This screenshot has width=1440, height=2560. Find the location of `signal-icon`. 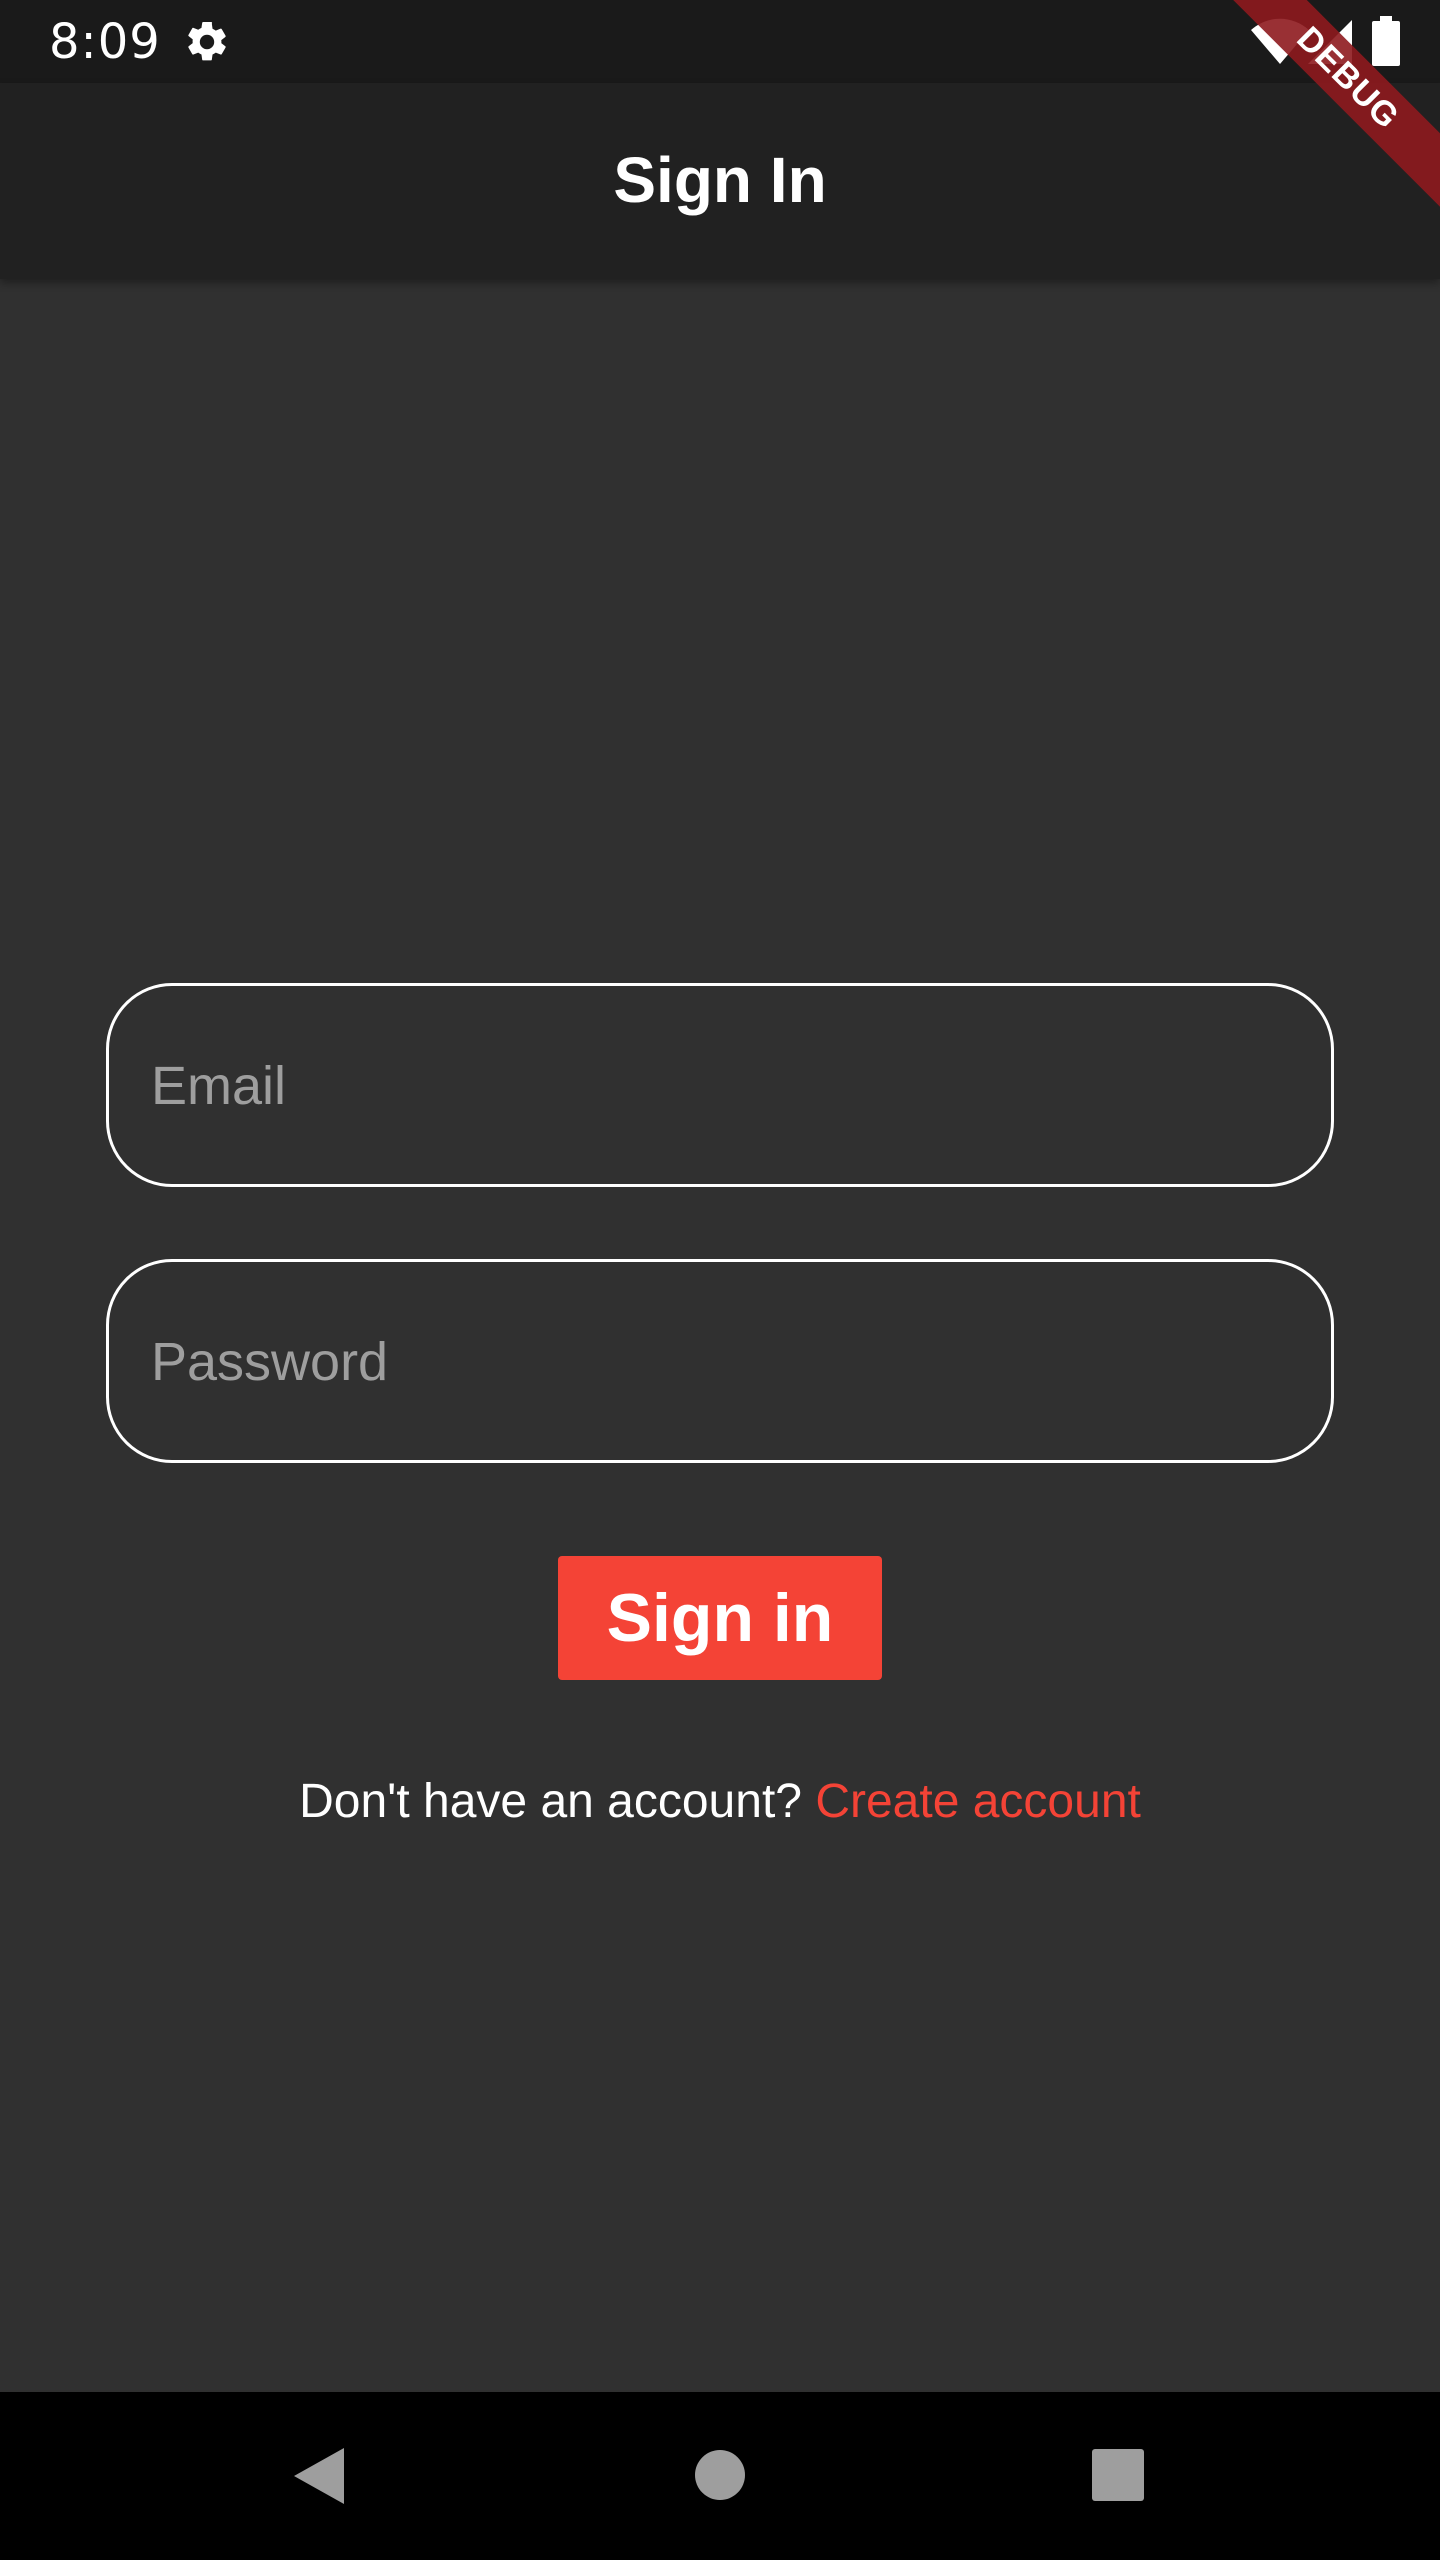

signal-icon is located at coordinates (1330, 42).